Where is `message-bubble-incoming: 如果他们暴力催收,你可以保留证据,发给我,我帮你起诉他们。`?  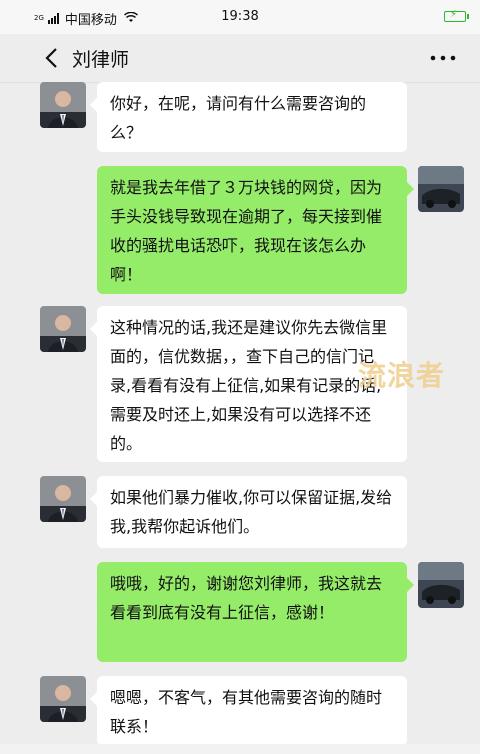 message-bubble-incoming: 如果他们暴力催收,你可以保留证据,发给我,我帮你起诉他们。 is located at coordinates (248, 512).